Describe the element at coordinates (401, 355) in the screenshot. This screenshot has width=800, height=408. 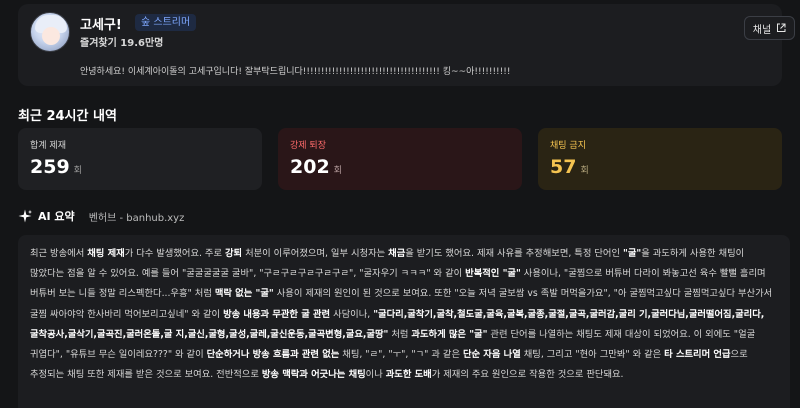
I see `summary-segment: 채팅, "ㄹ", "ㅜ", "ㄱ" 과 같은` at that location.